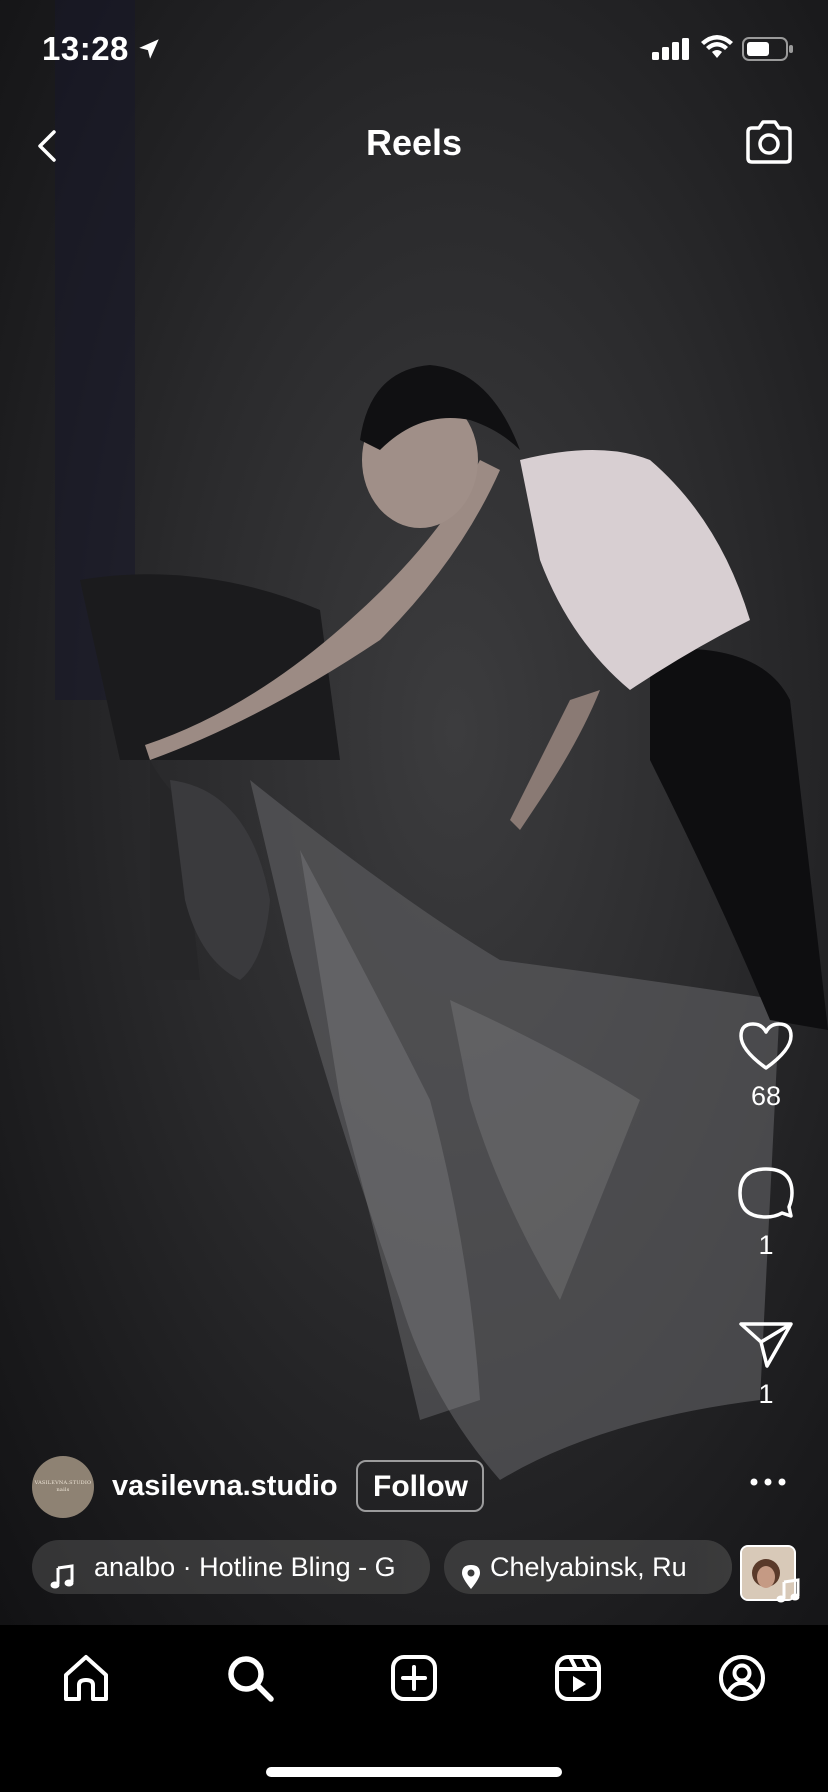  I want to click on audio-chip: analbo · Hotline Bling - G, so click(231, 1567).